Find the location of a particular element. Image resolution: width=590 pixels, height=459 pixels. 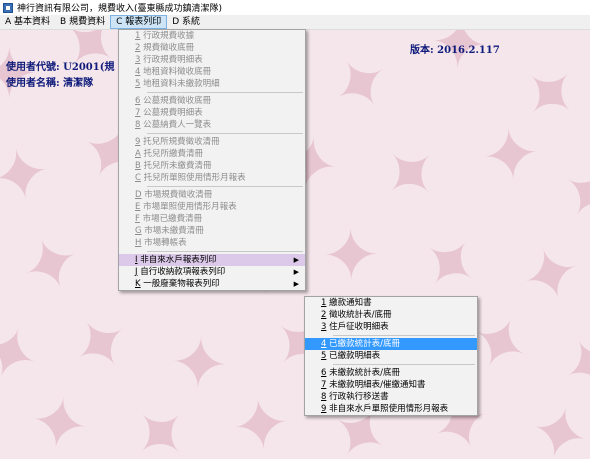

submenu-item-1: 1 繳款通知書 is located at coordinates (391, 303).